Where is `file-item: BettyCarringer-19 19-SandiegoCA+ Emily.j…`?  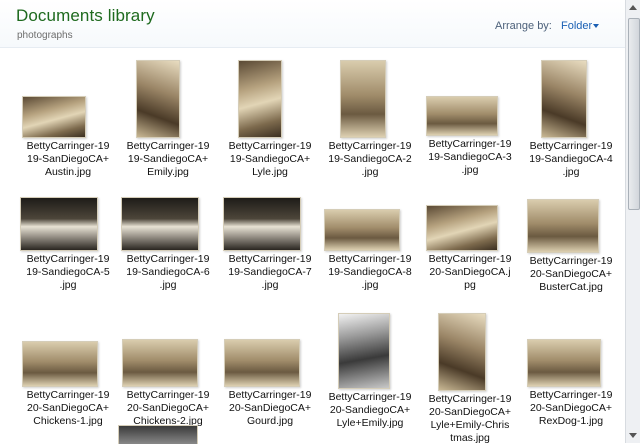 file-item: BettyCarringer-19 19-SandiegoCA+ Emily.j… is located at coordinates (168, 113).